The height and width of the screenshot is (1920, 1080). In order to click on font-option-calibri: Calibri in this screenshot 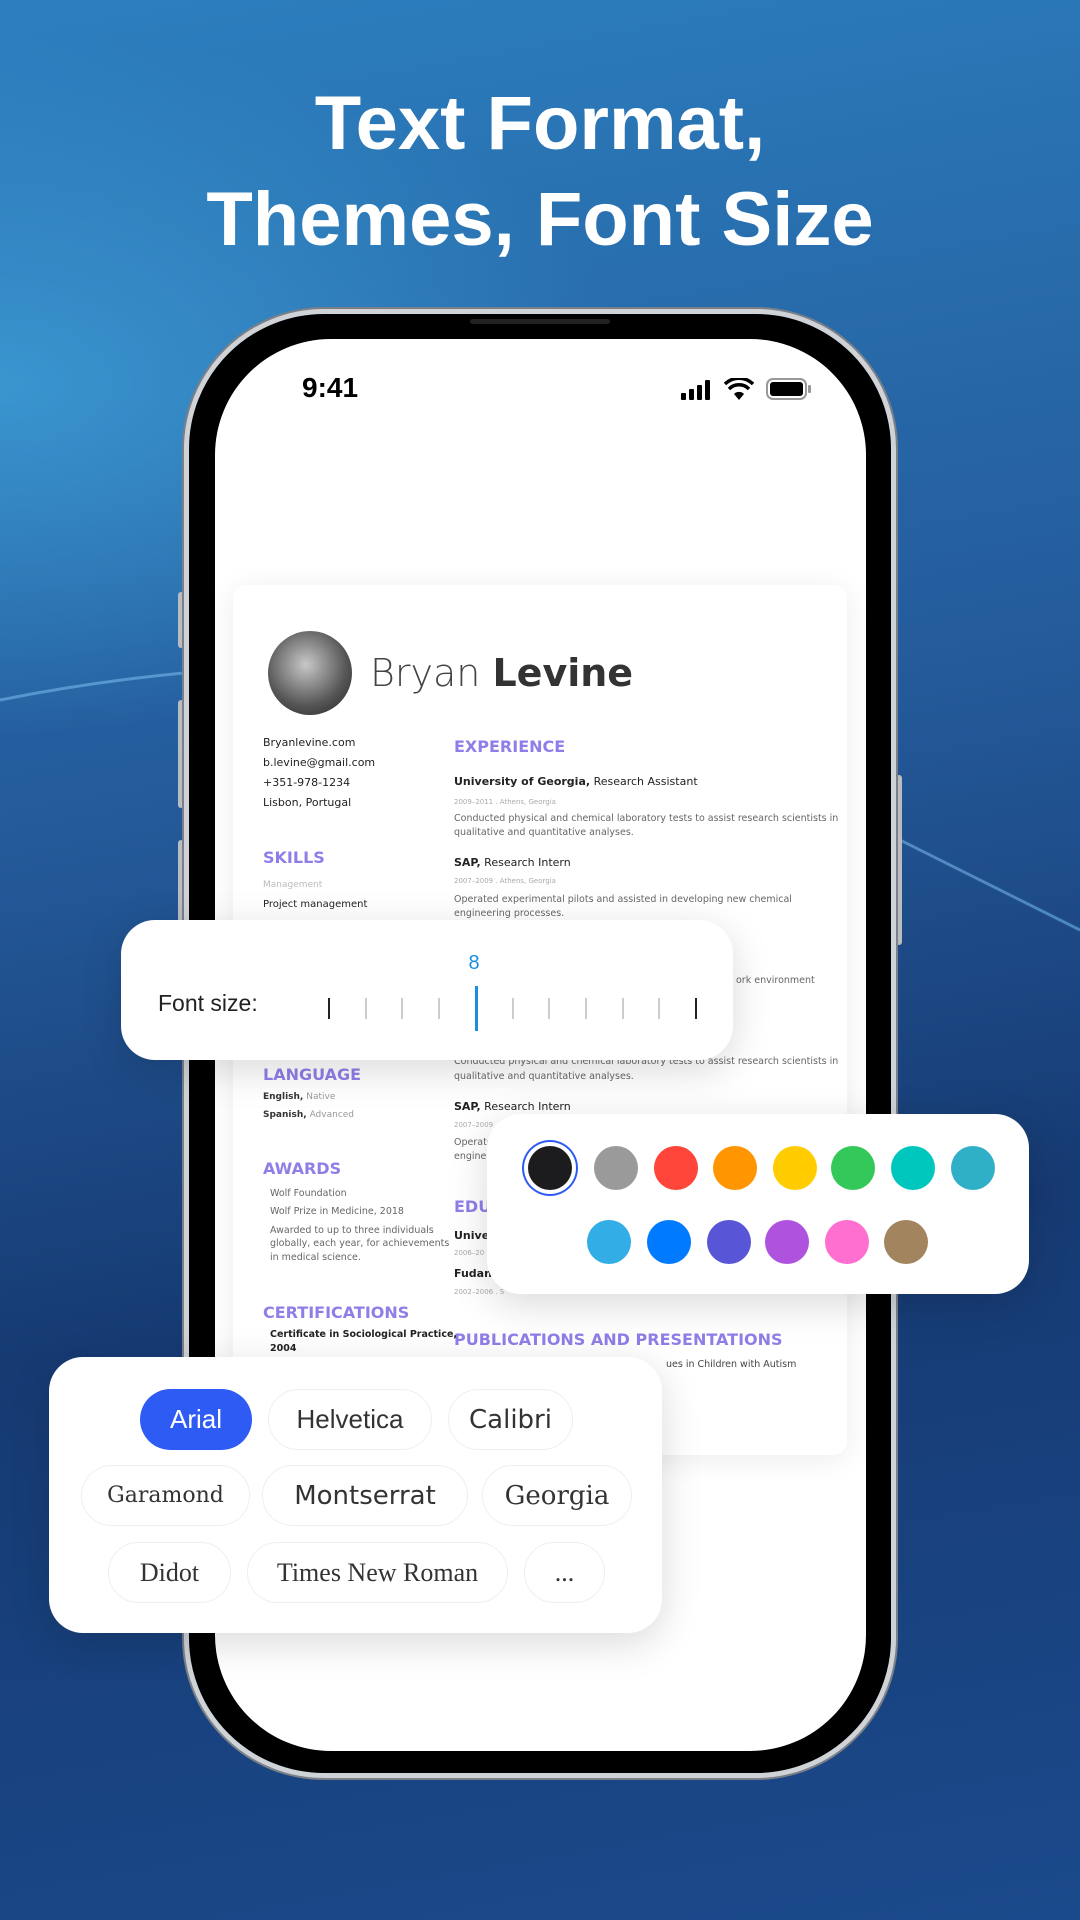, I will do `click(510, 1419)`.